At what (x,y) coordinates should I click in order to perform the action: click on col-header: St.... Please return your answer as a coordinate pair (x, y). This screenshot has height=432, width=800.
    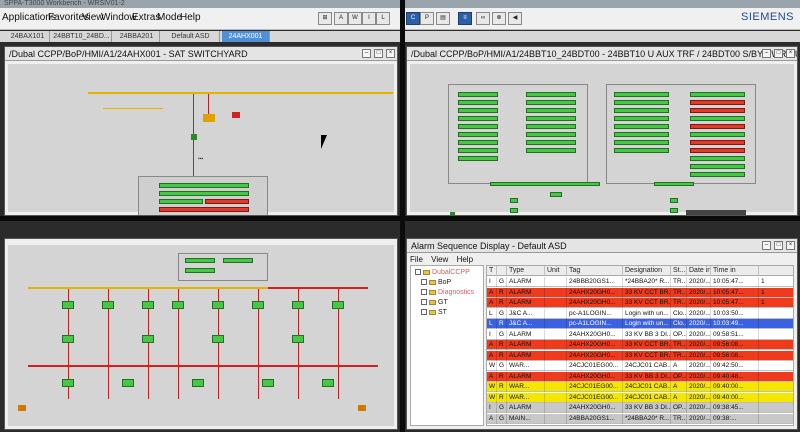
    Looking at the image, I should click on (679, 271).